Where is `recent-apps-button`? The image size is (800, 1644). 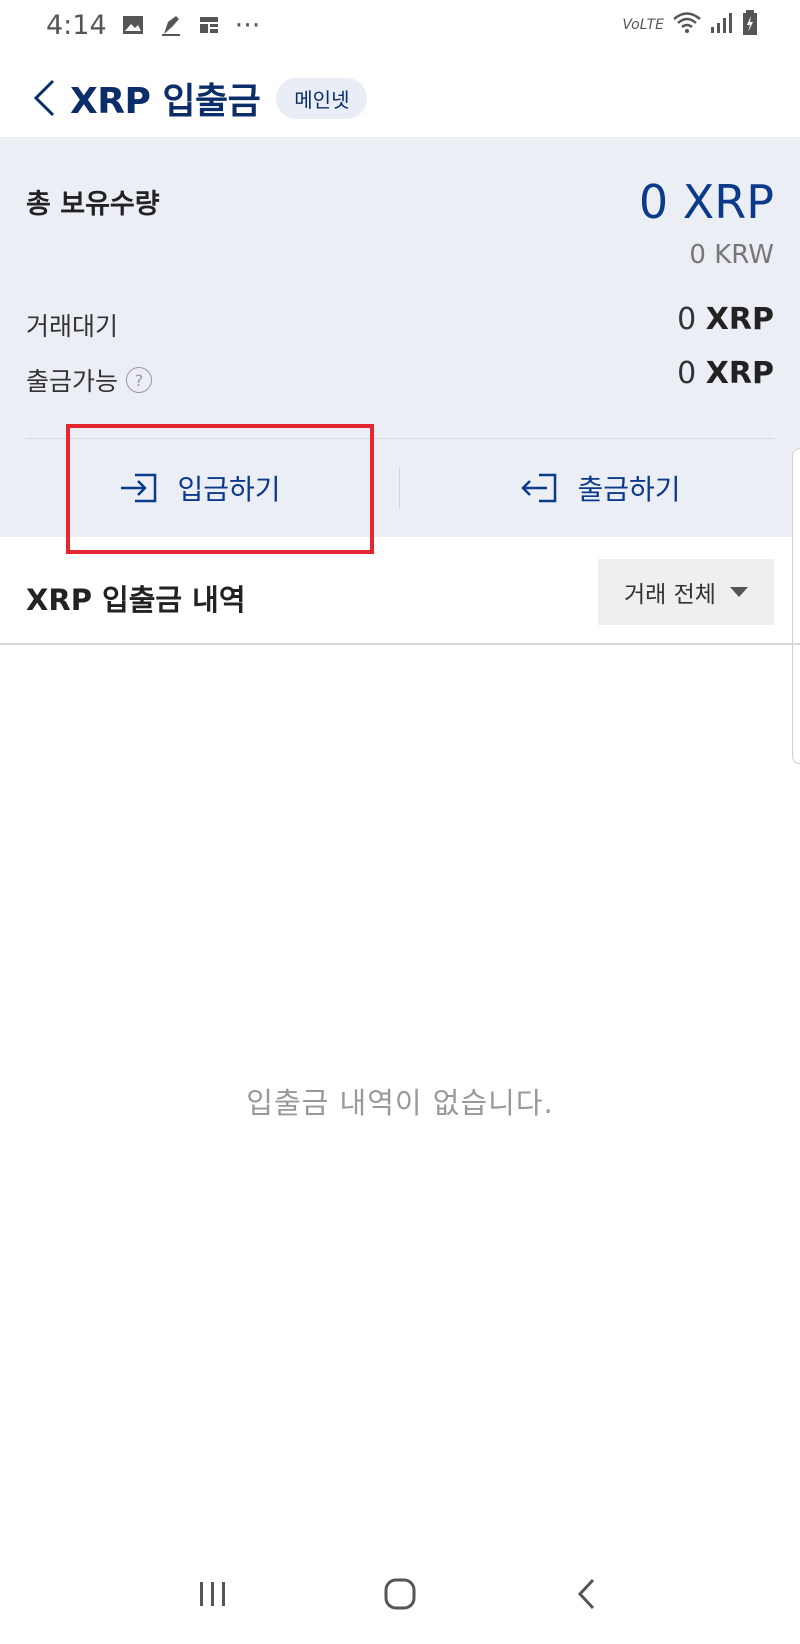 recent-apps-button is located at coordinates (213, 1594).